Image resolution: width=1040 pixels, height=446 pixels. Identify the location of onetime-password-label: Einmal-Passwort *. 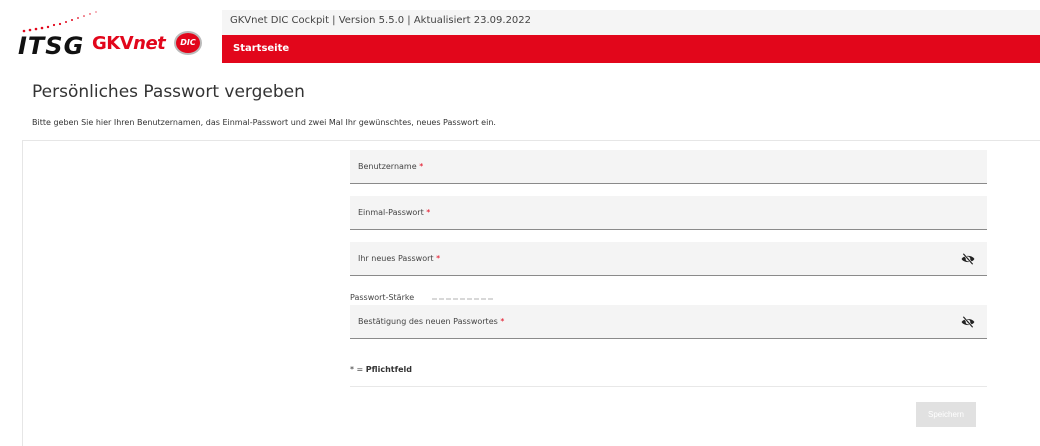
(394, 212).